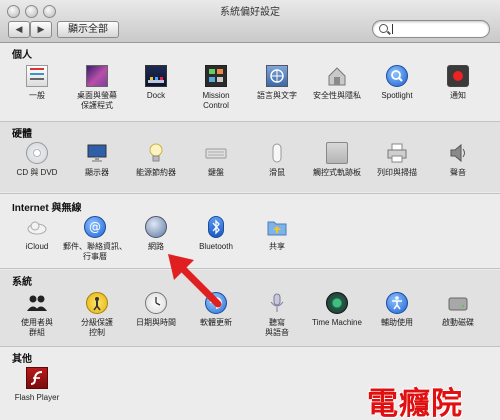 The image size is (500, 420). What do you see at coordinates (41, 29) in the screenshot?
I see `forward-button: ▶` at bounding box center [41, 29].